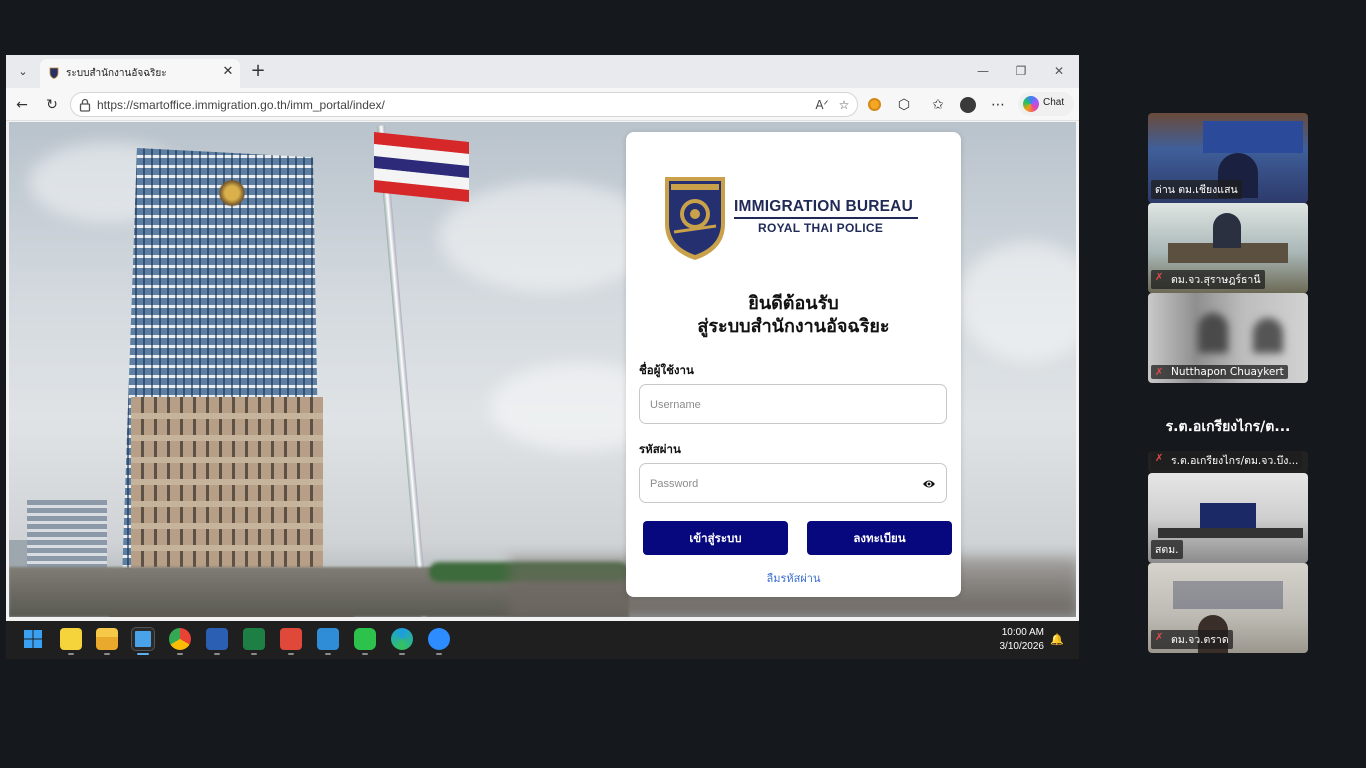  What do you see at coordinates (793, 326) in the screenshot?
I see `welcome-line-2: สู่ระบบสำนักงานอัจฉริยะ` at bounding box center [793, 326].